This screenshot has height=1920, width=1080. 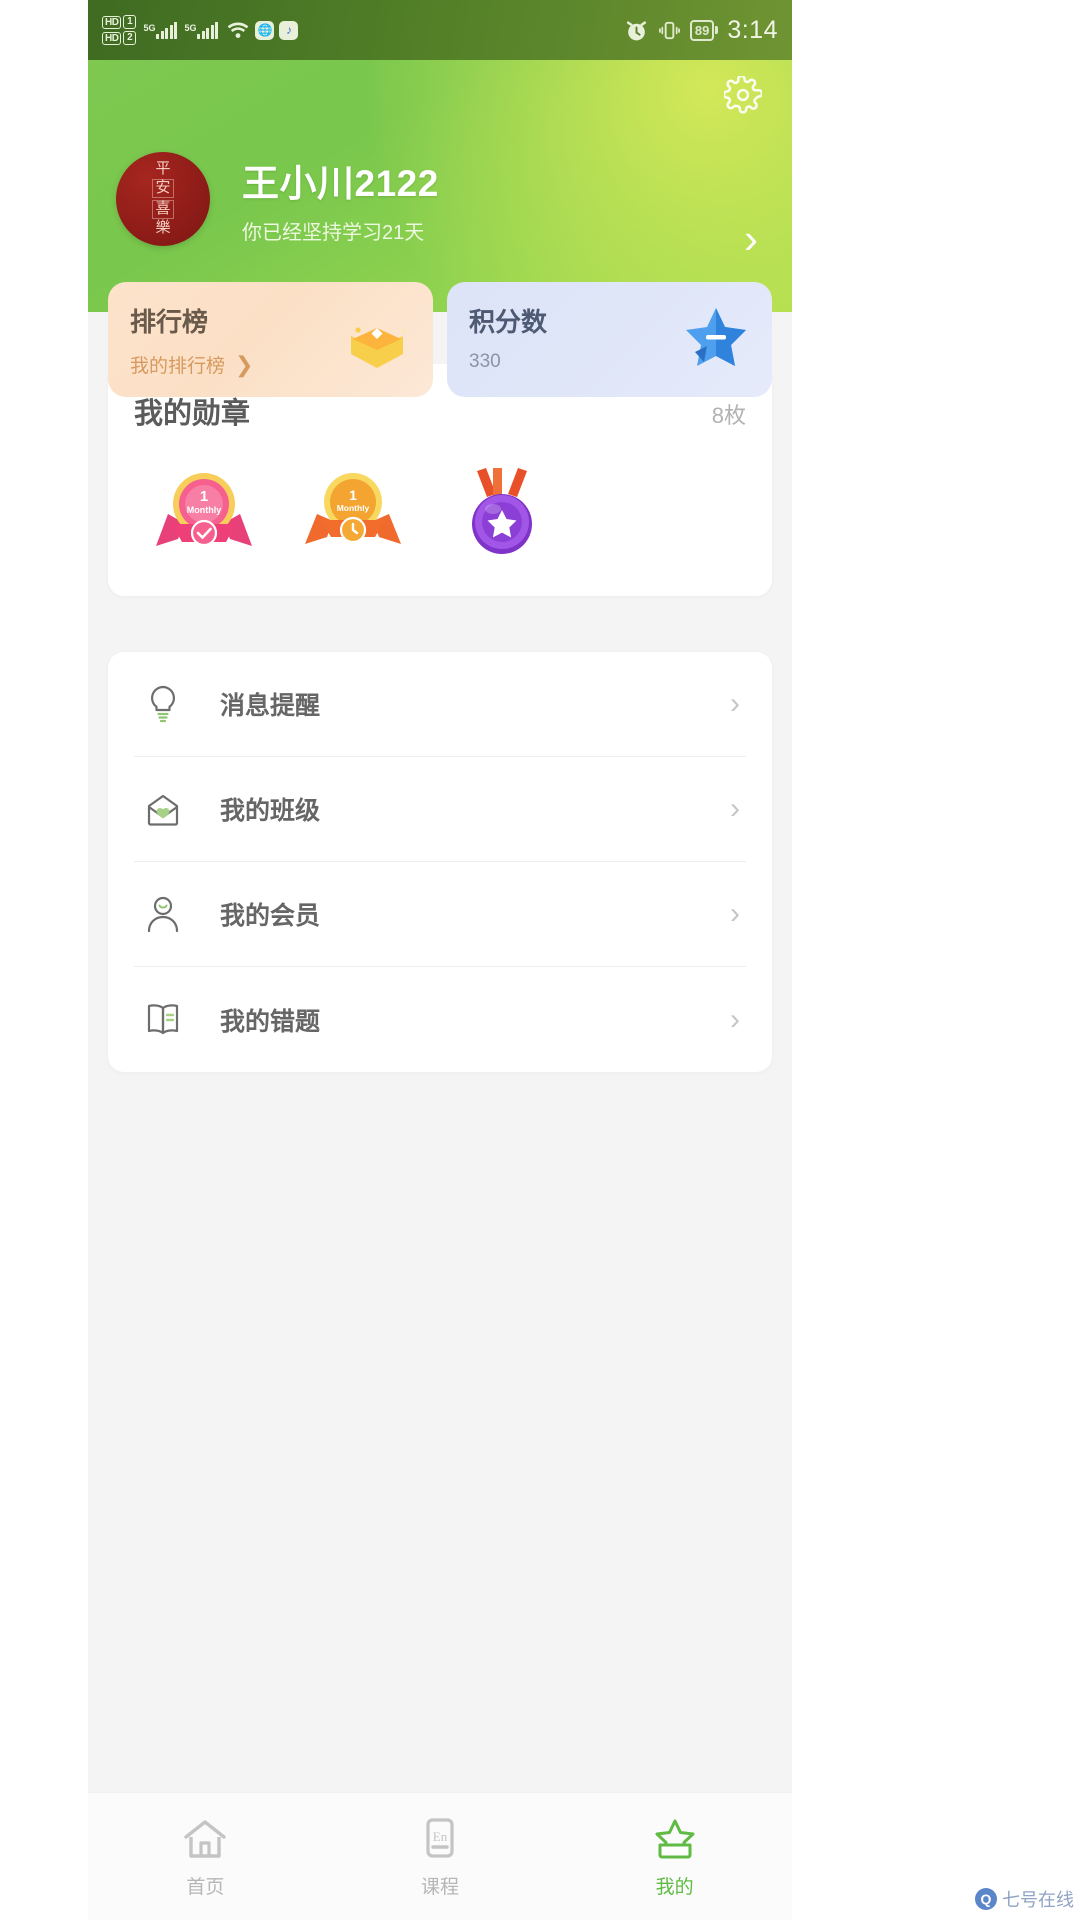 I want to click on tab-home-label: 首页, so click(x=205, y=1887).